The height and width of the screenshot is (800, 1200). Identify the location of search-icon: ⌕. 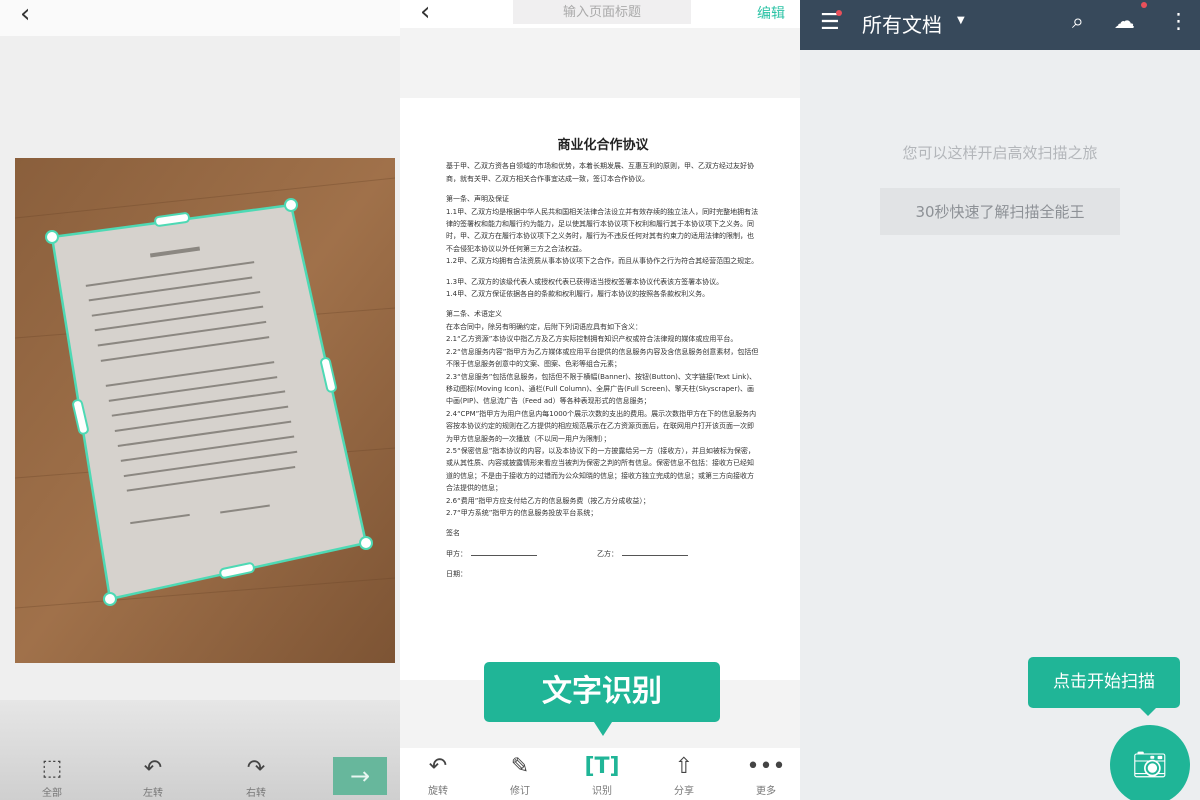
(1078, 21).